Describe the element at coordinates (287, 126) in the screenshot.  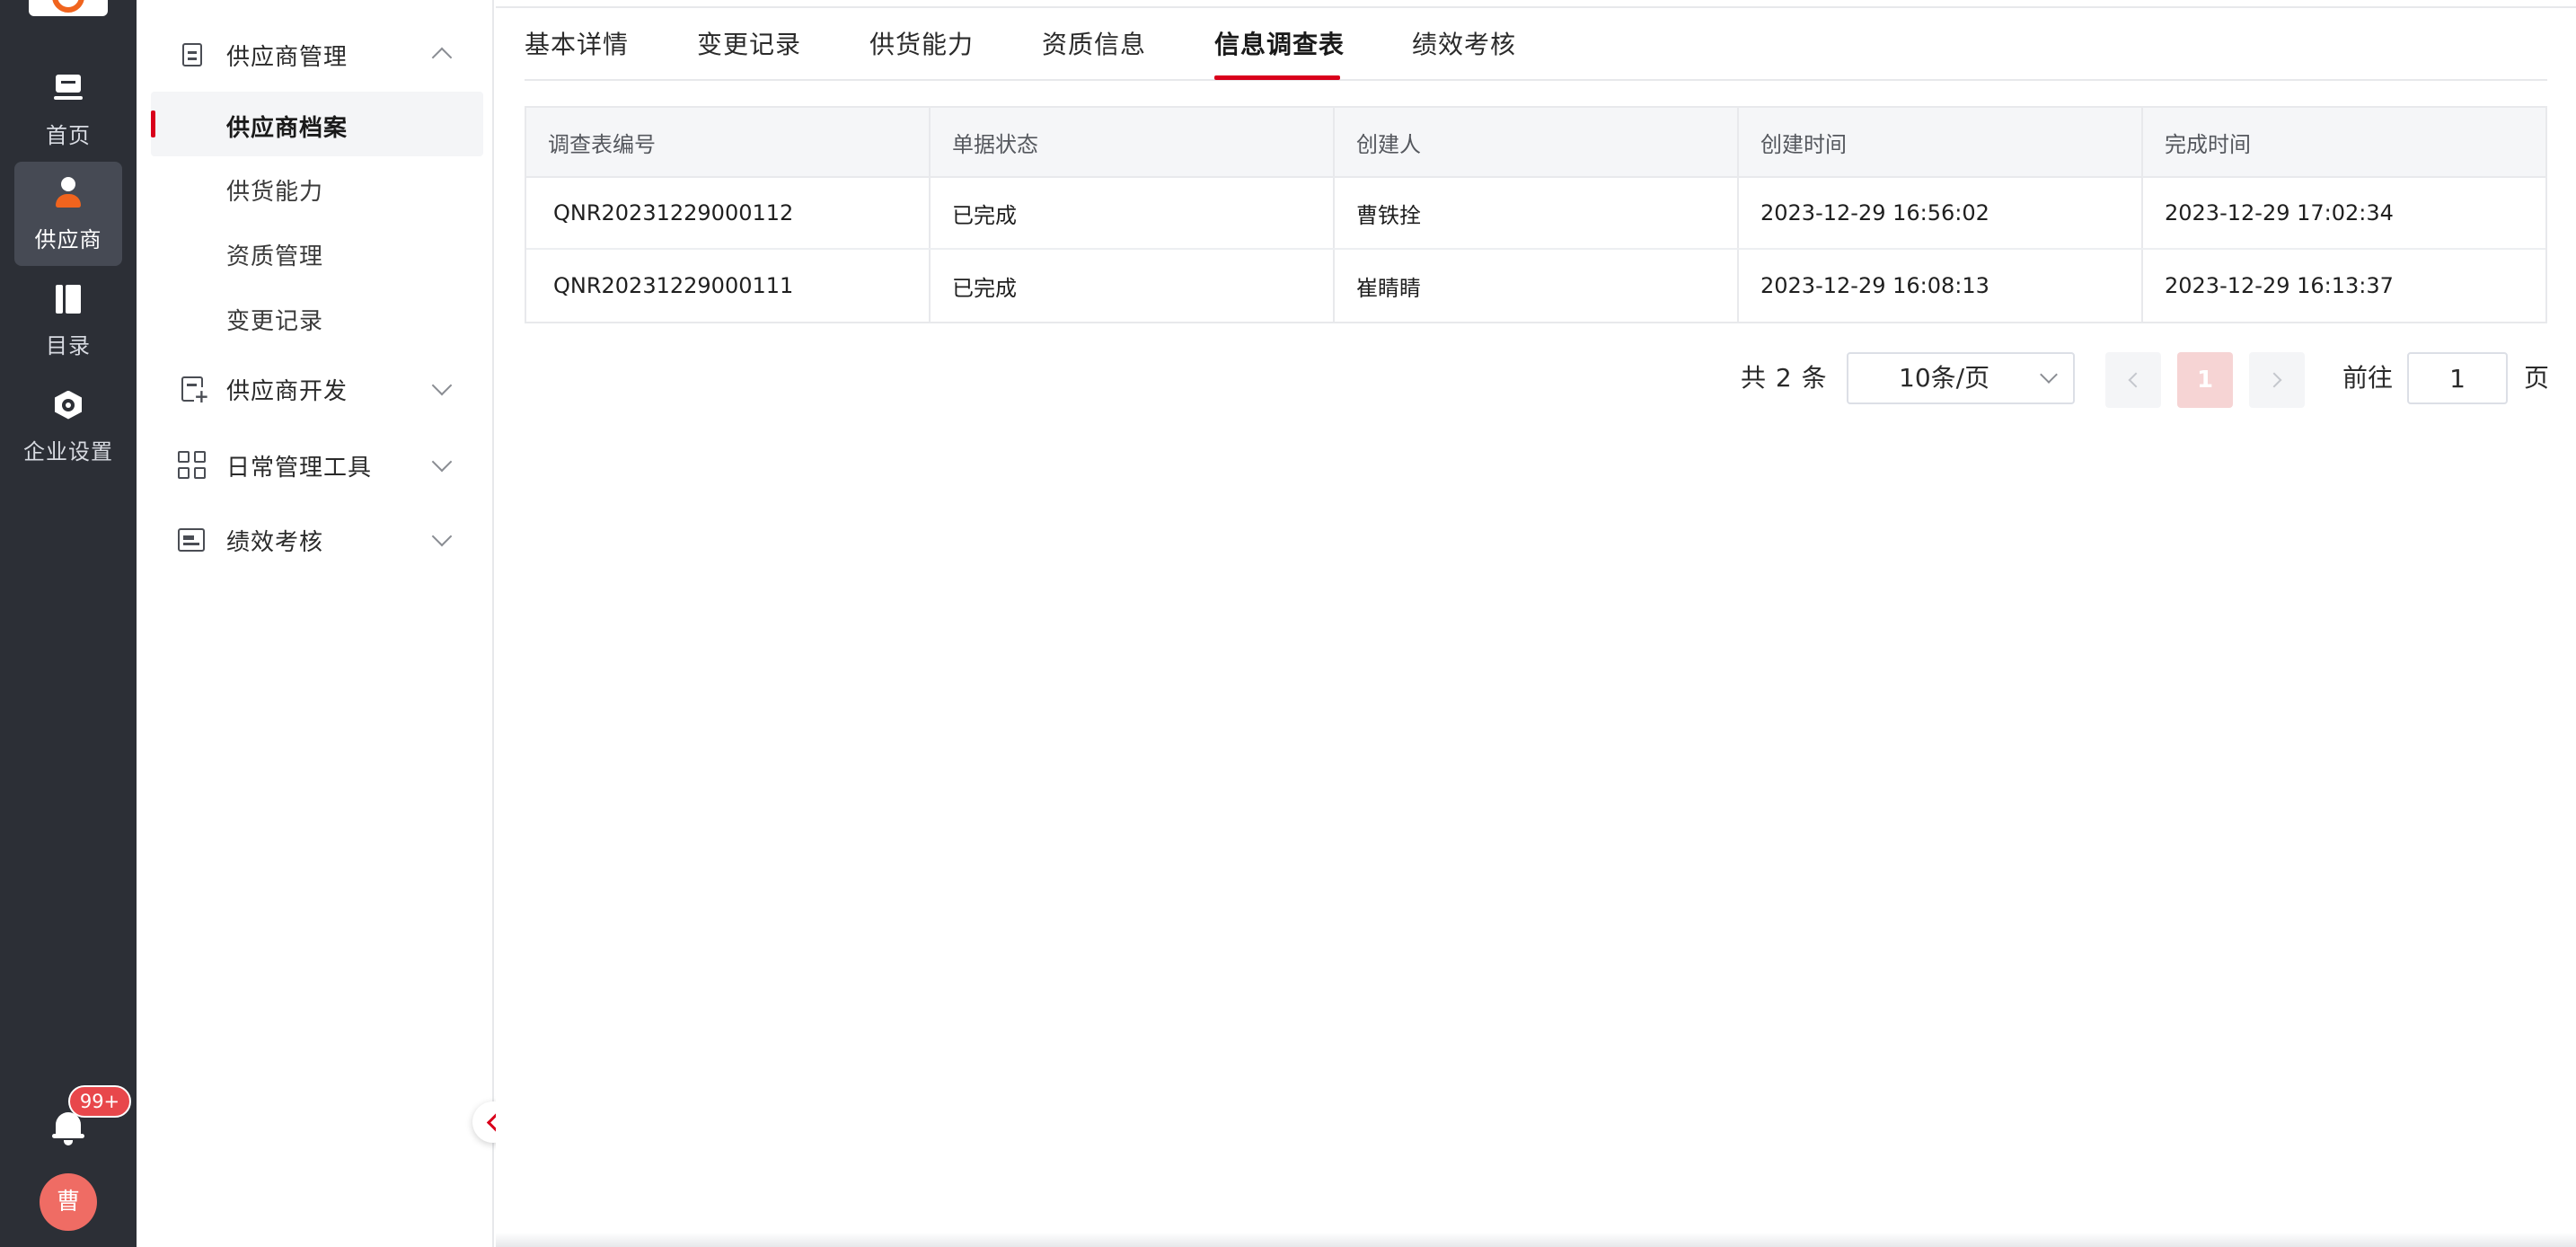
I see `sidebar-item-supplier-profile: 供应商档案` at that location.